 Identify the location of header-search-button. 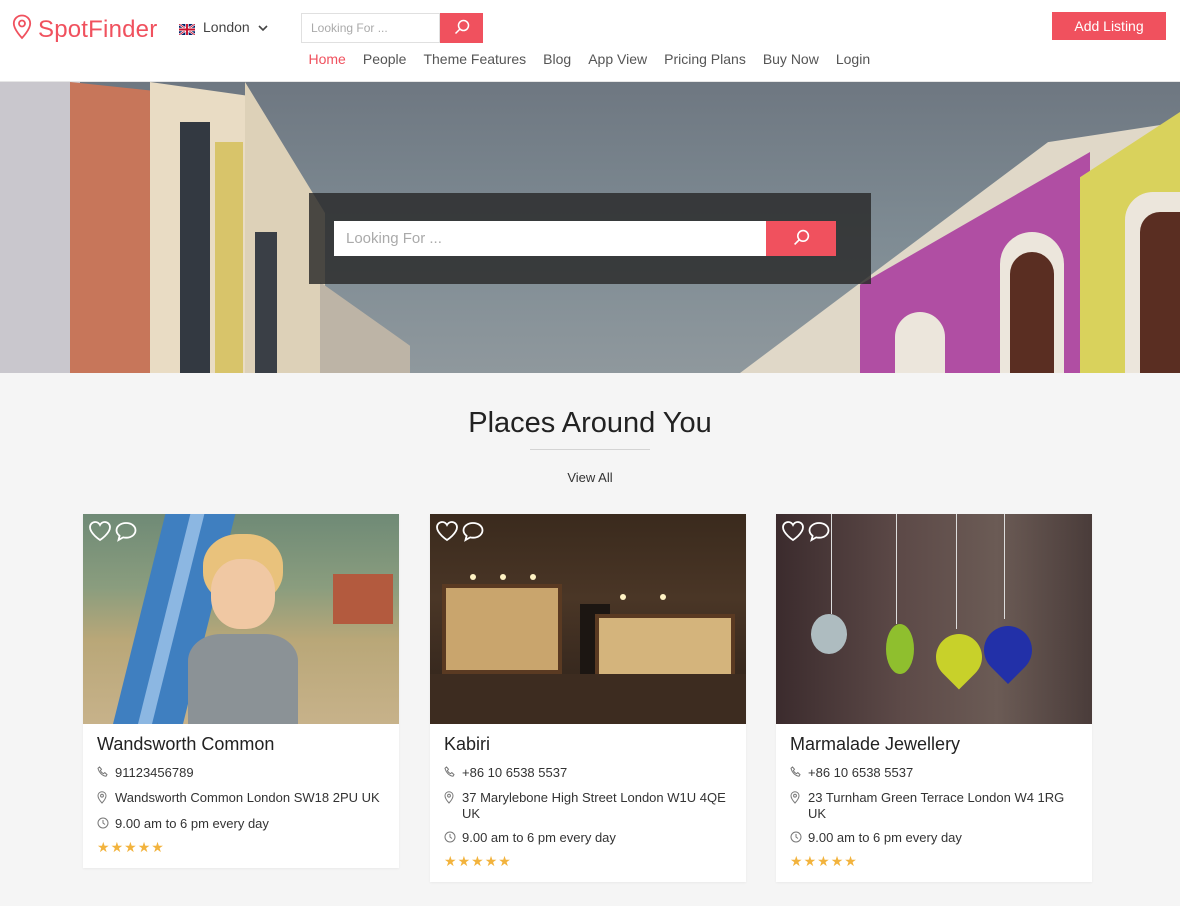
(461, 28).